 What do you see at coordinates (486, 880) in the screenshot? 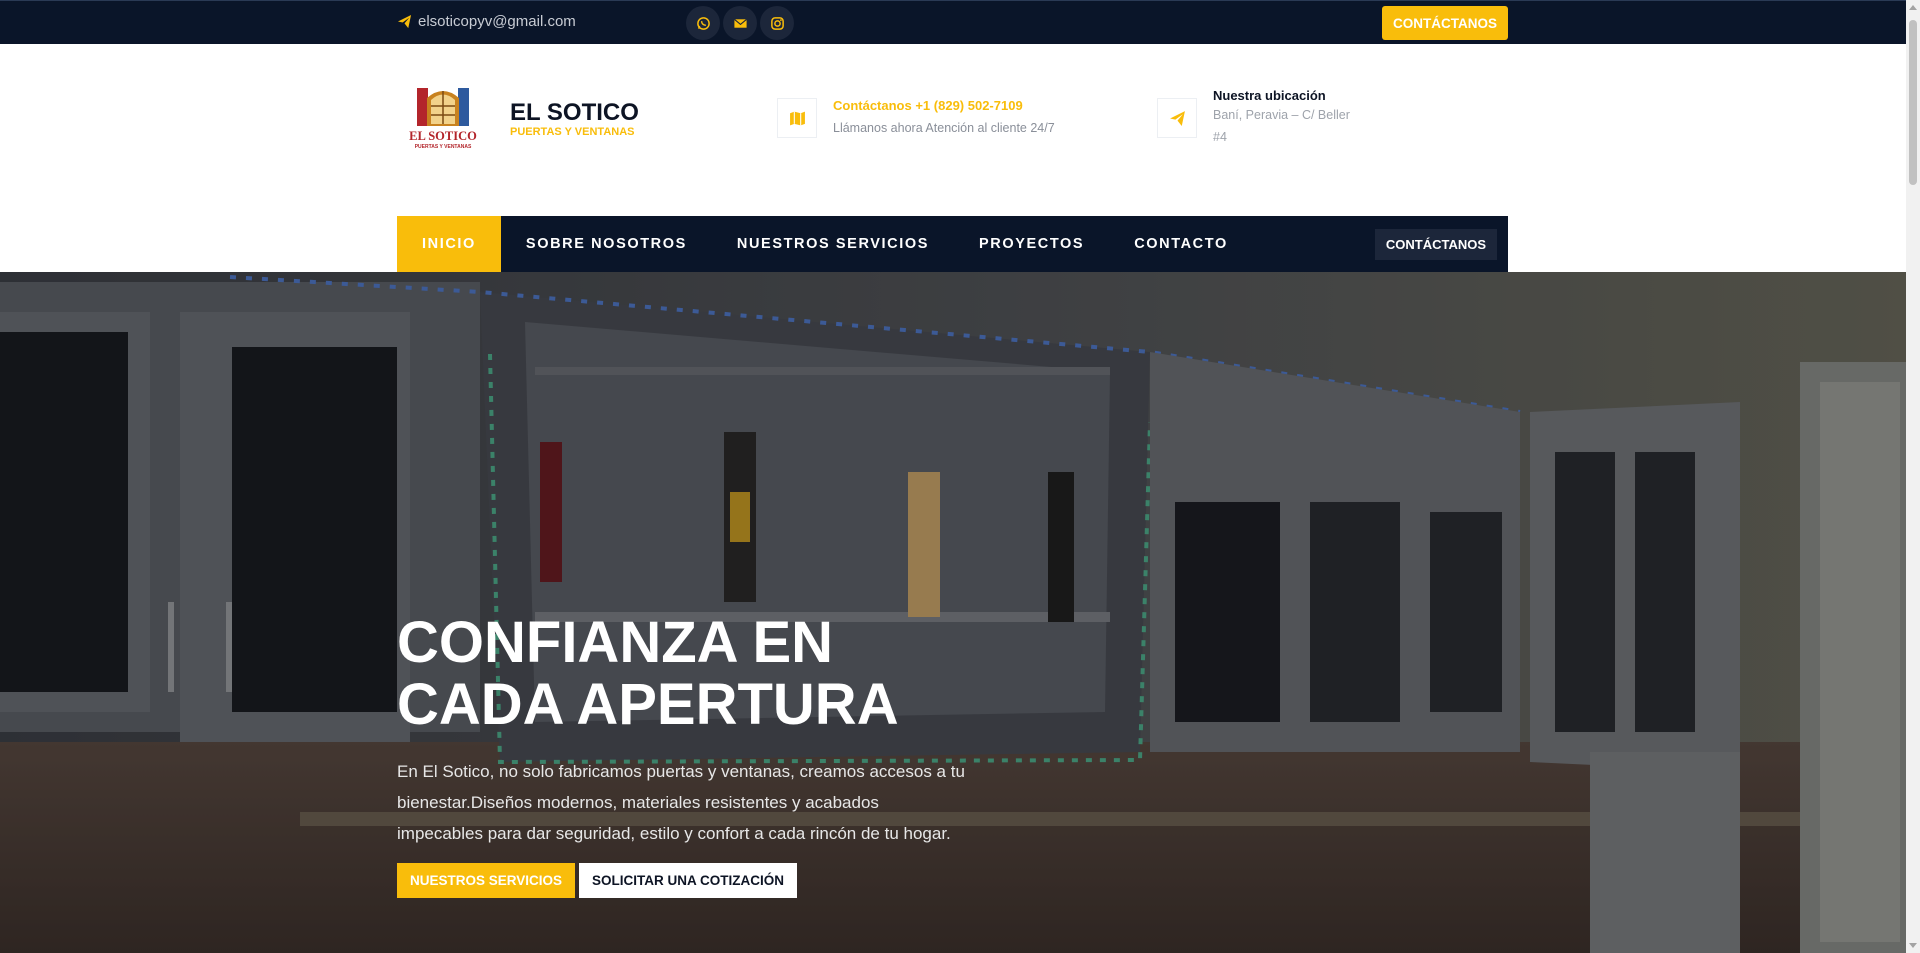
I see `services-button: NUESTROS SERVICIOS` at bounding box center [486, 880].